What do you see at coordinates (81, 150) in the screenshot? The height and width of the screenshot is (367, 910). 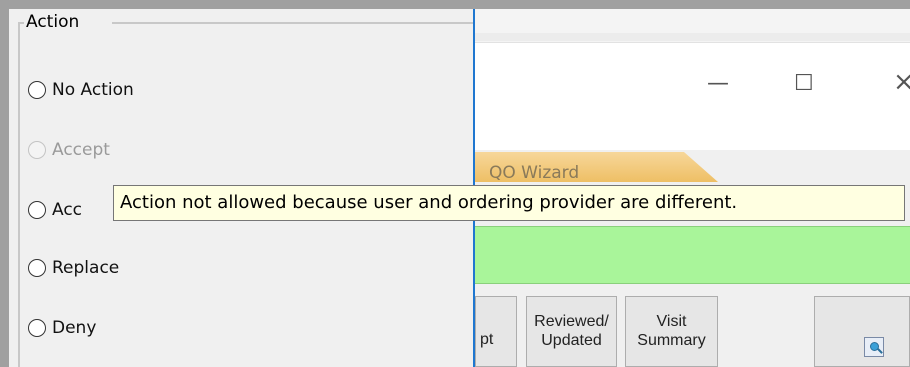 I see `radio-label-accept: Accept` at bounding box center [81, 150].